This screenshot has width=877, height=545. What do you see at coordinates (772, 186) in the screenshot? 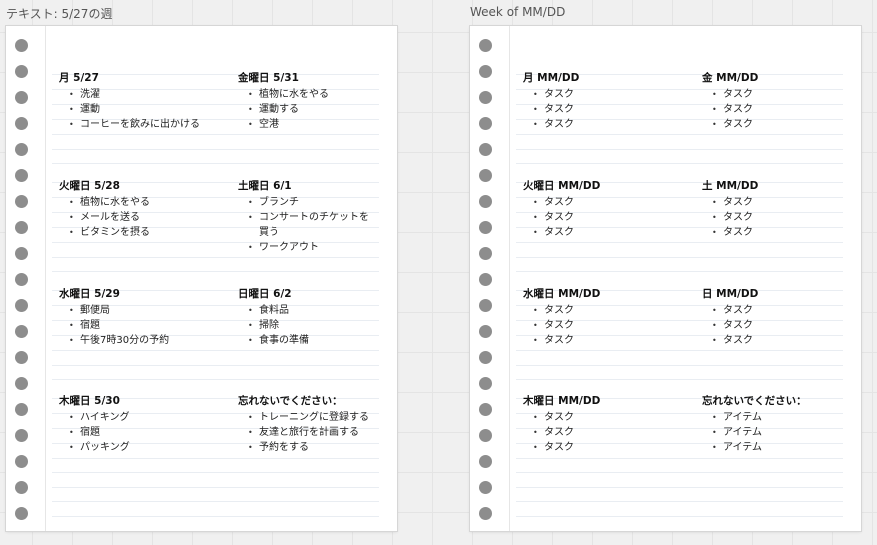
I see `day-heading: 土 MM/DD` at bounding box center [772, 186].